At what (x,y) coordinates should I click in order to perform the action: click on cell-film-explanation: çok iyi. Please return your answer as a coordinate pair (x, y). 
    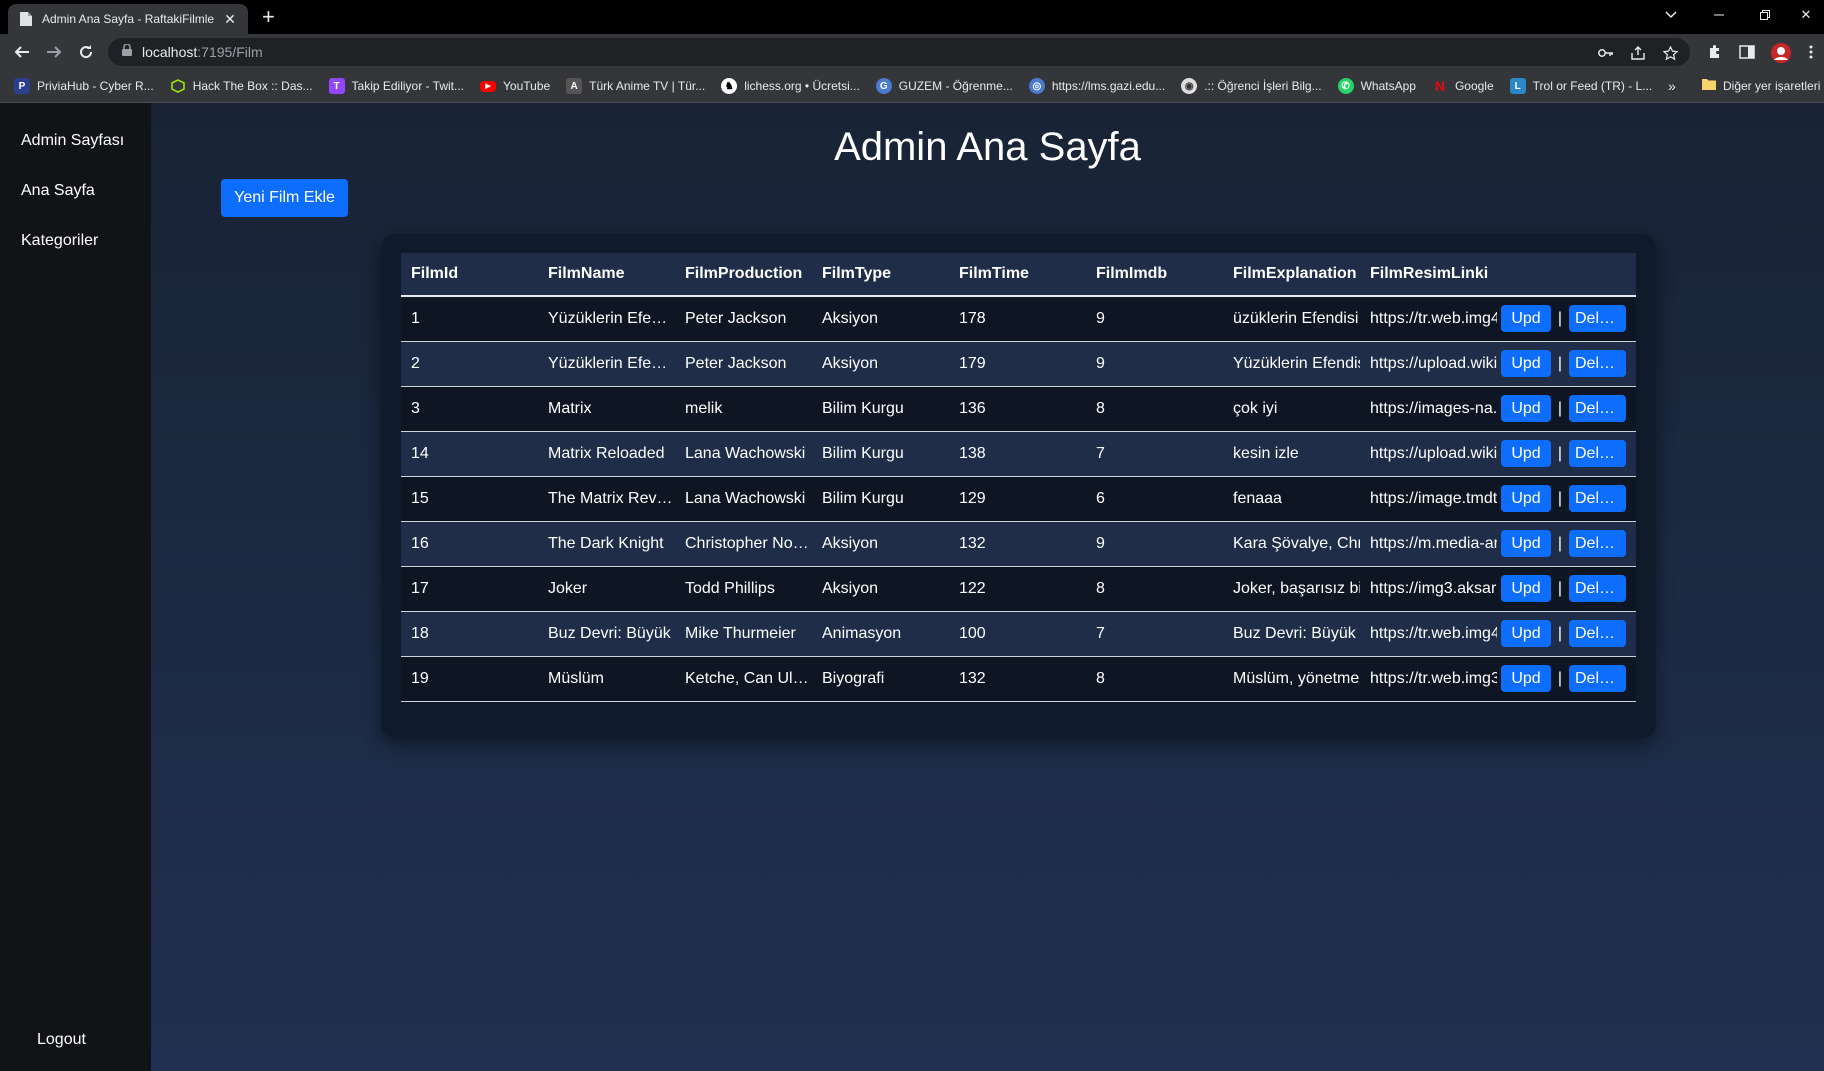
    Looking at the image, I should click on (1291, 409).